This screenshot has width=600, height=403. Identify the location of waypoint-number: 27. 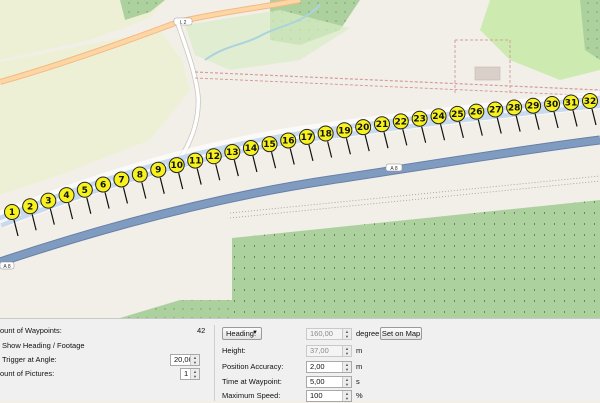
(495, 111).